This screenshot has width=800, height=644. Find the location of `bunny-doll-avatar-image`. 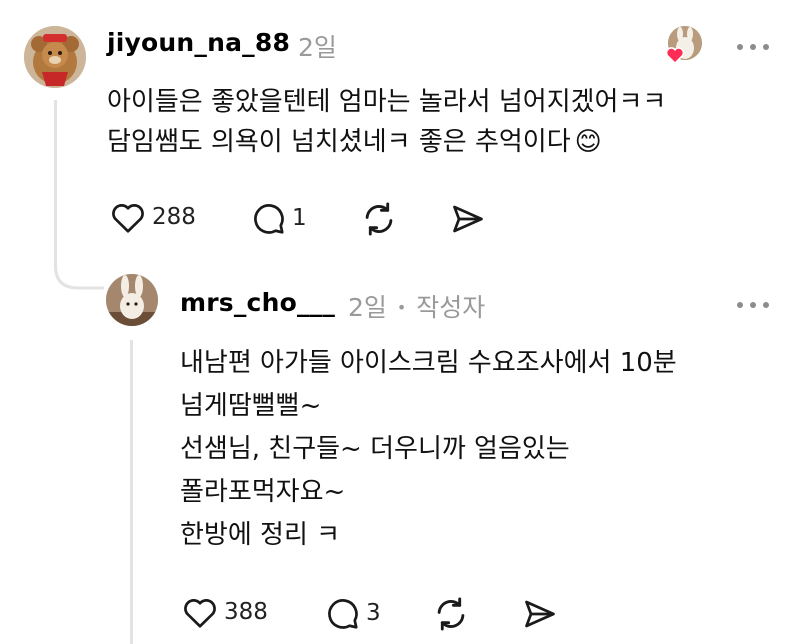

bunny-doll-avatar-image is located at coordinates (132, 300).